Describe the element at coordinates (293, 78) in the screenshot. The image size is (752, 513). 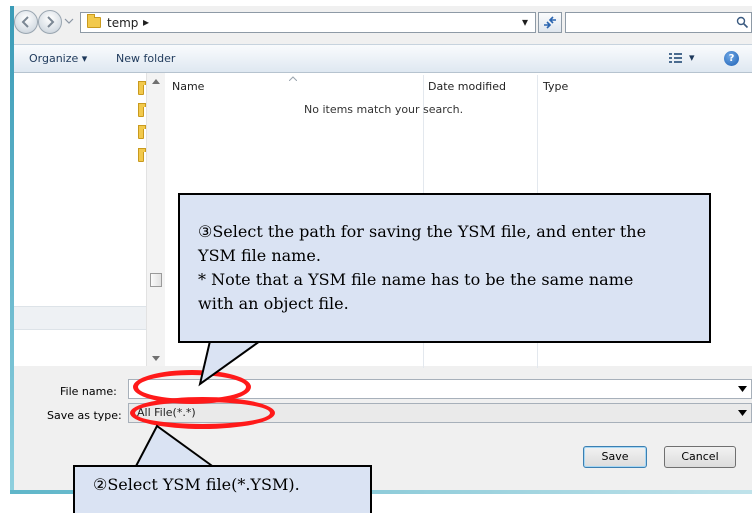
I see `sort-up-icon` at that location.